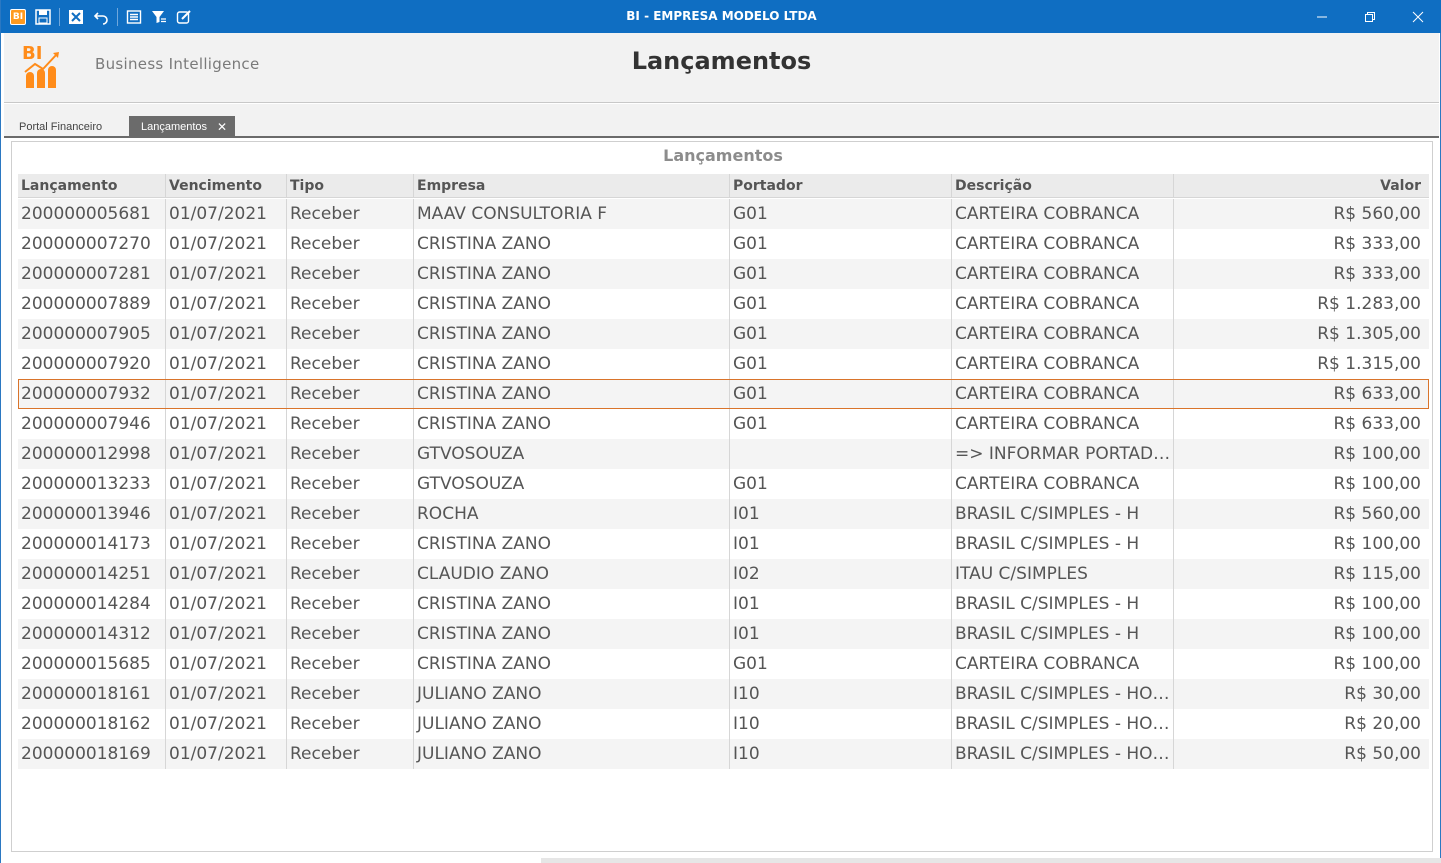 The width and height of the screenshot is (1441, 863). I want to click on table-cell: R$ 50,00, so click(1382, 754).